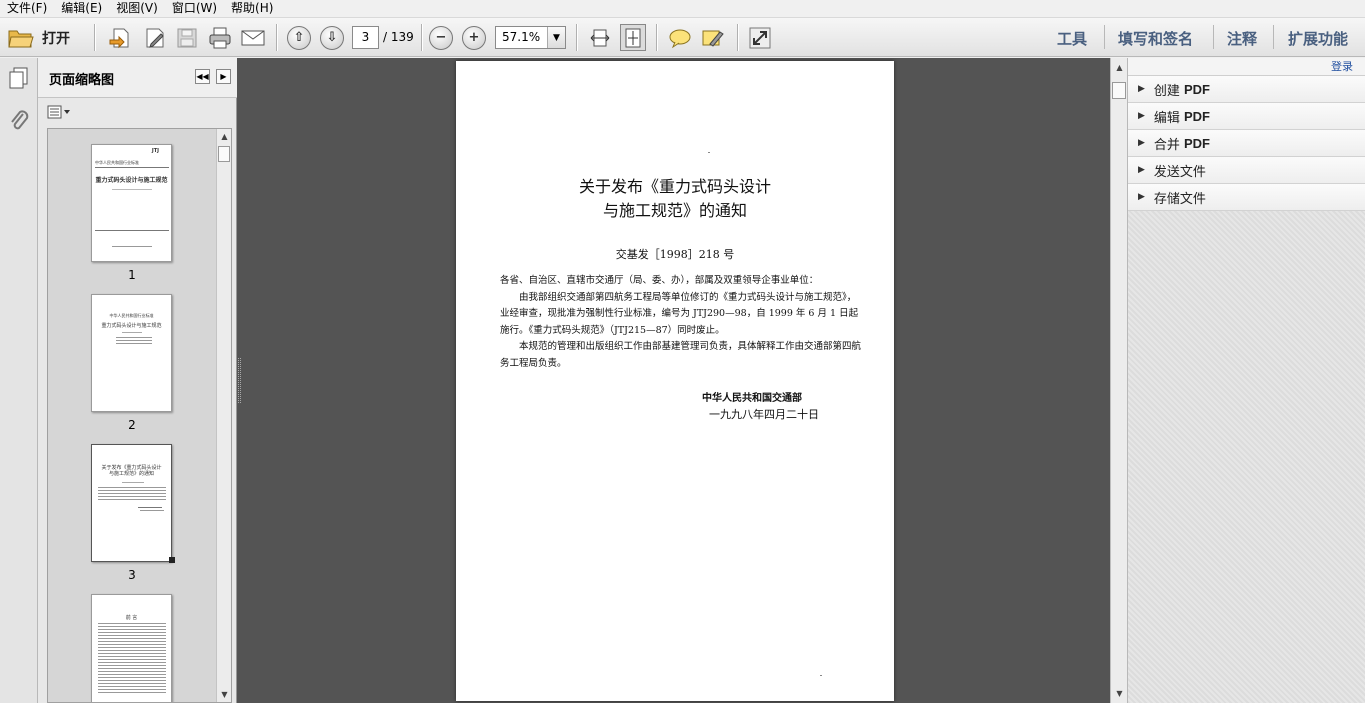  I want to click on thumbnail-options-button, so click(59, 113).